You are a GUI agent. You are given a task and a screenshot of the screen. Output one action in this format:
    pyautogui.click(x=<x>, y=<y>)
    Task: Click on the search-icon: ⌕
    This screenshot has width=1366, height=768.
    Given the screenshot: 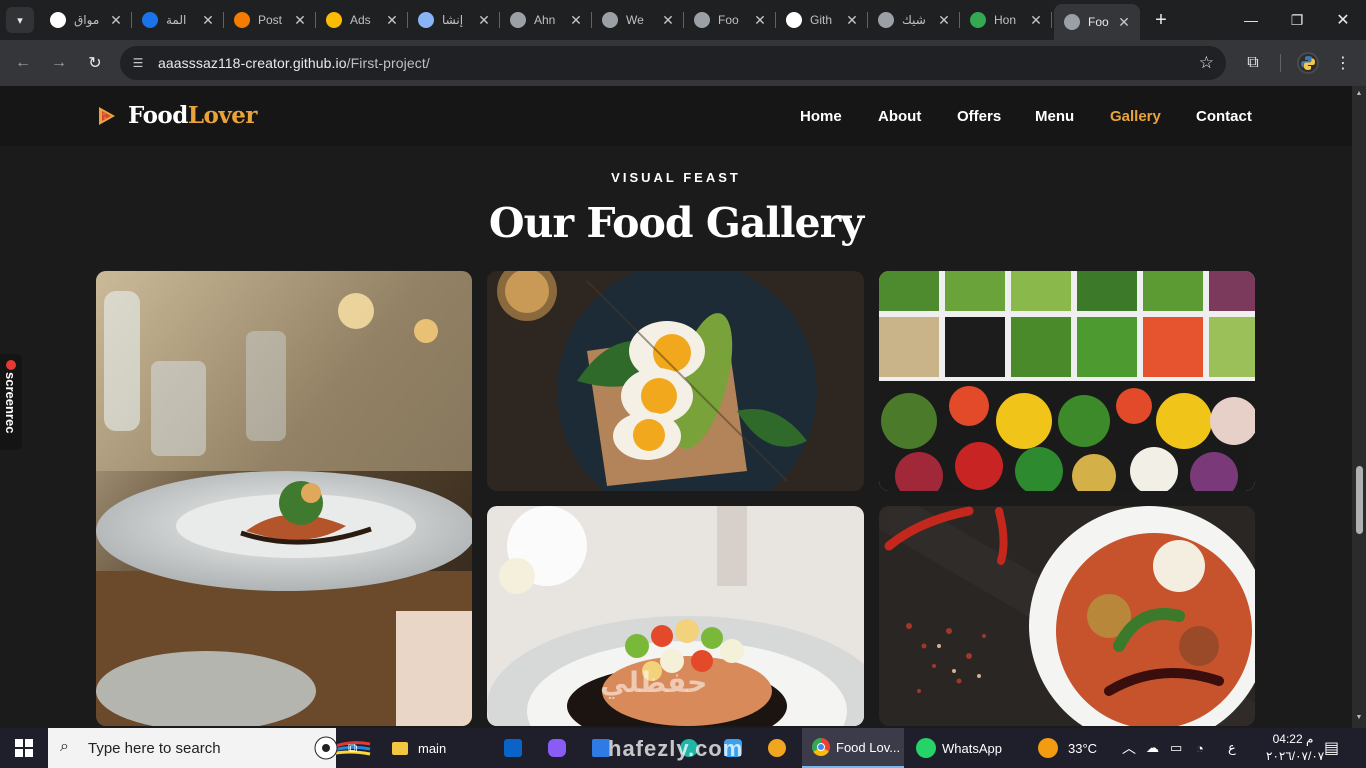 What is the action you would take?
    pyautogui.click(x=64, y=746)
    